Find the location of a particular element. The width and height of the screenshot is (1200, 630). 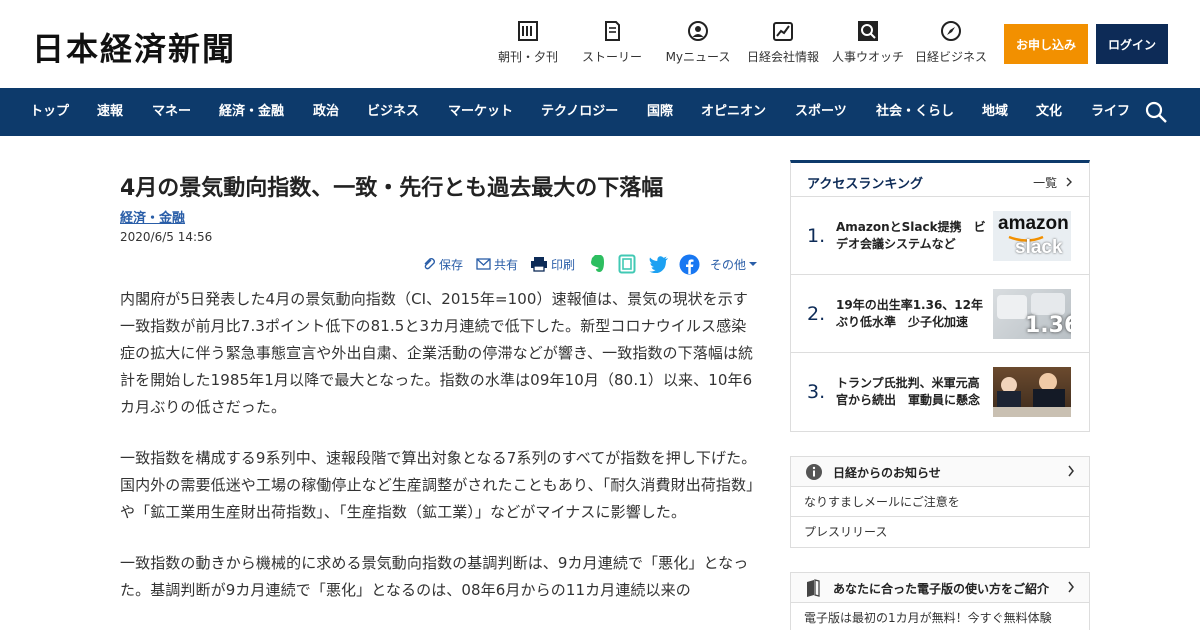

story-icon is located at coordinates (612, 31).